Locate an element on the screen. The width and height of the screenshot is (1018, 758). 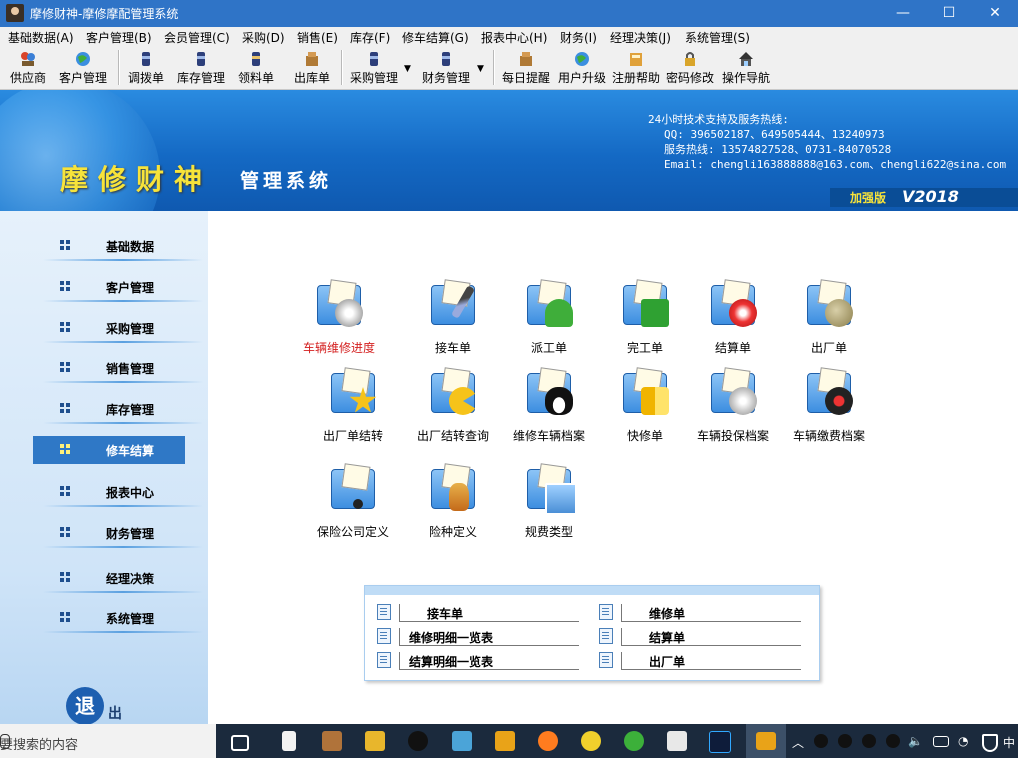
menu-finance: 财务(I) is located at coordinates (578, 37).